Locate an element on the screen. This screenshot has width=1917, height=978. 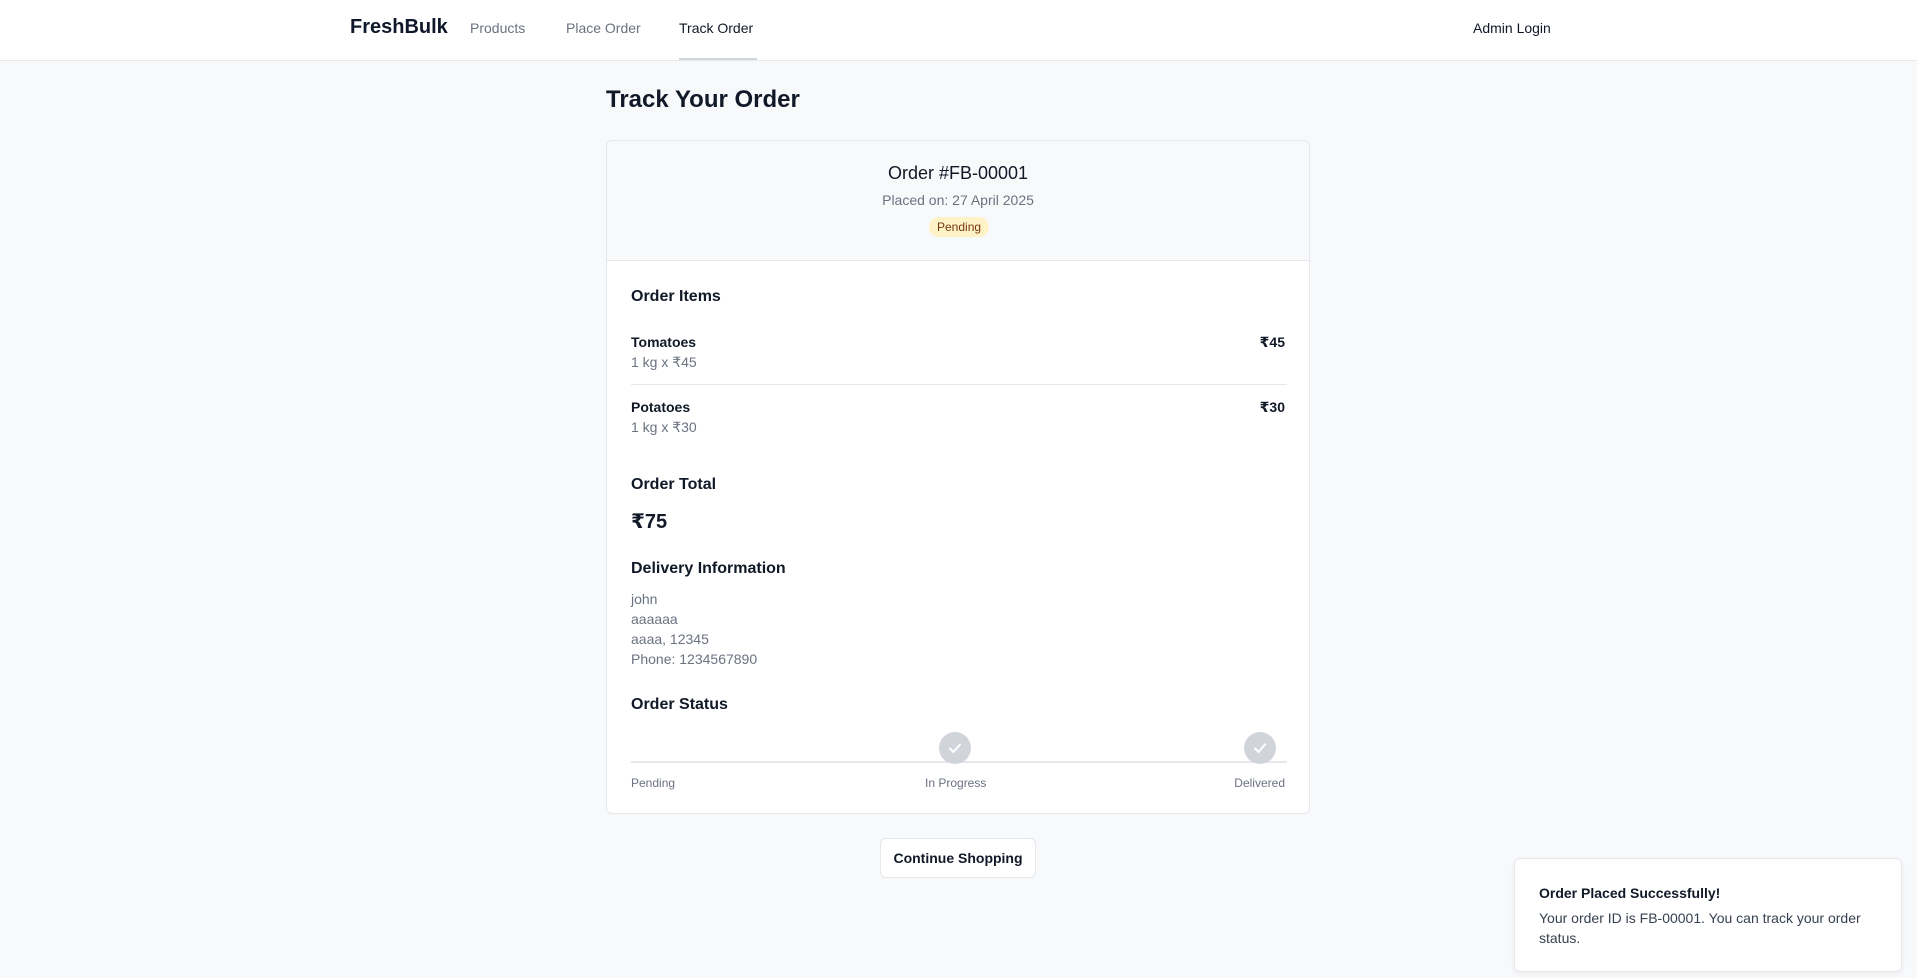
delivery-city-zip: aaaa, 12345 is located at coordinates (670, 639).